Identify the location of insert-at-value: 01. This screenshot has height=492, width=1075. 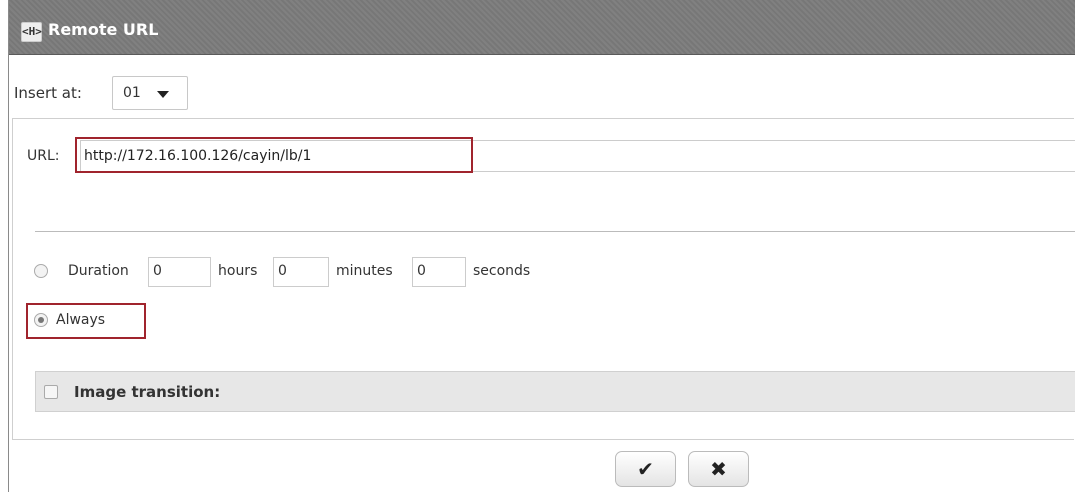
(132, 93).